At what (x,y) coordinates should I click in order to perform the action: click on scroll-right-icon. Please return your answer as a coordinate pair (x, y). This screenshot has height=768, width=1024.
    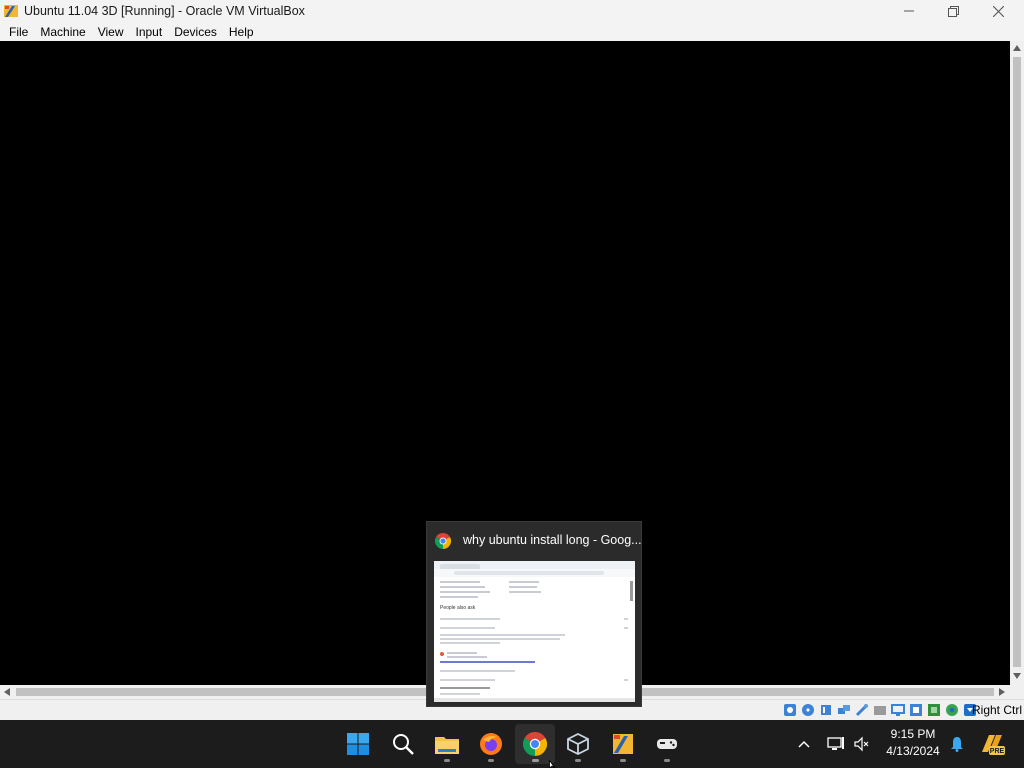
    Looking at the image, I should click on (1002, 692).